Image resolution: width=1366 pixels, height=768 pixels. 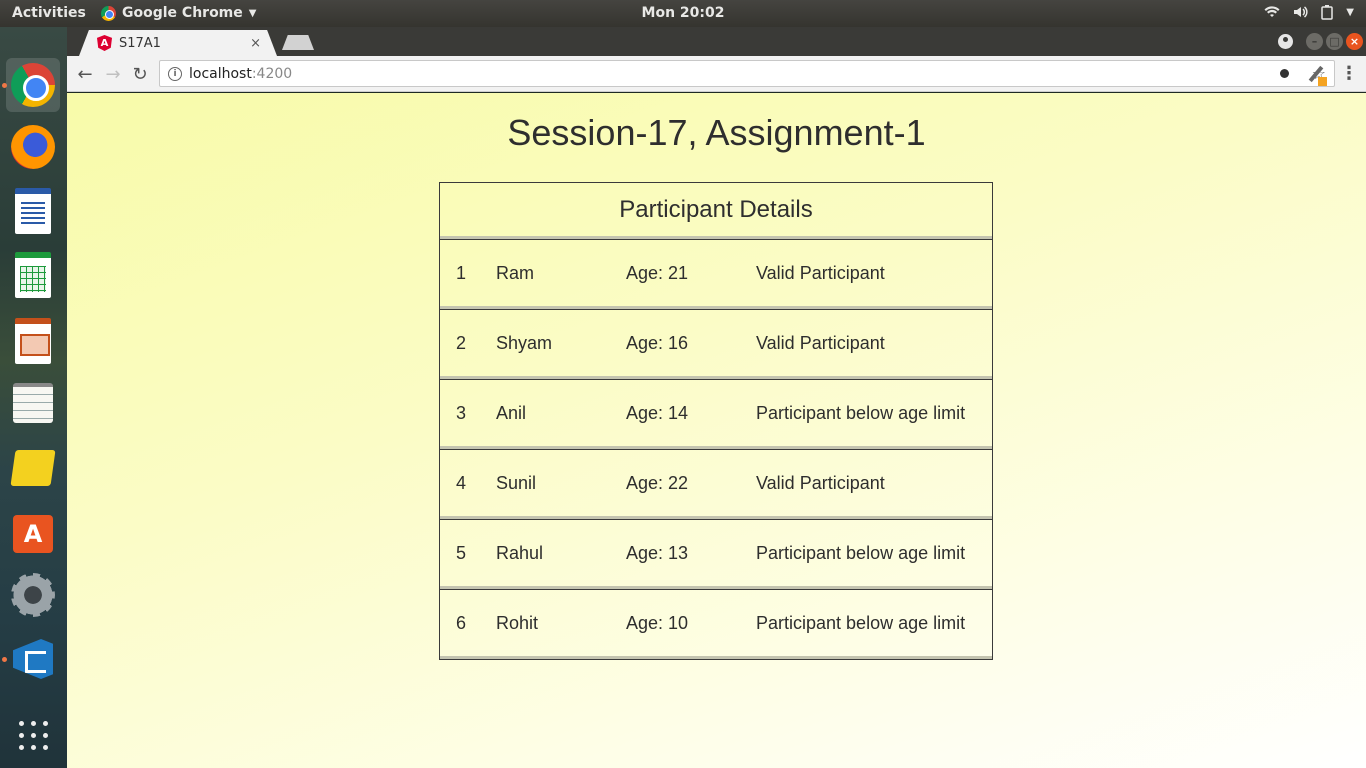 I want to click on forward-button: →, so click(x=113, y=74).